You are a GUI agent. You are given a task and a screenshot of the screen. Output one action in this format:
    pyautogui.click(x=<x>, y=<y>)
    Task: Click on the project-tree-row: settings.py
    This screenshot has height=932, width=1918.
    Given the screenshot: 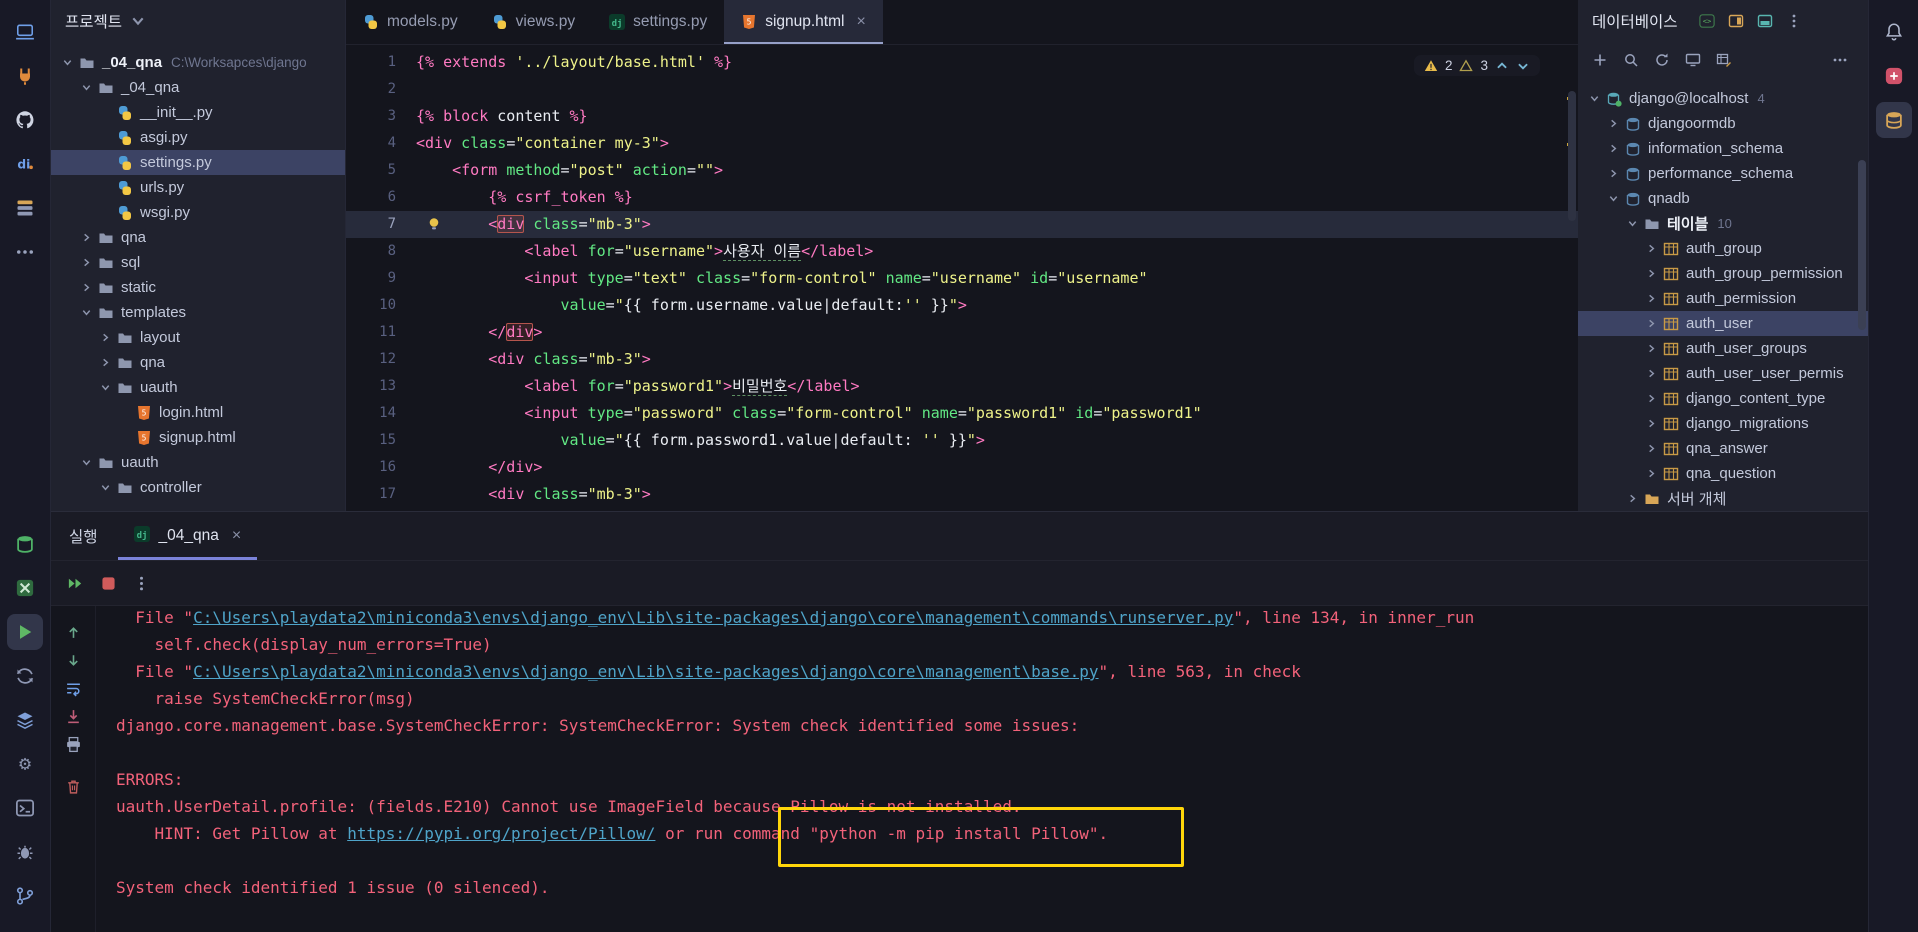 What is the action you would take?
    pyautogui.click(x=198, y=162)
    